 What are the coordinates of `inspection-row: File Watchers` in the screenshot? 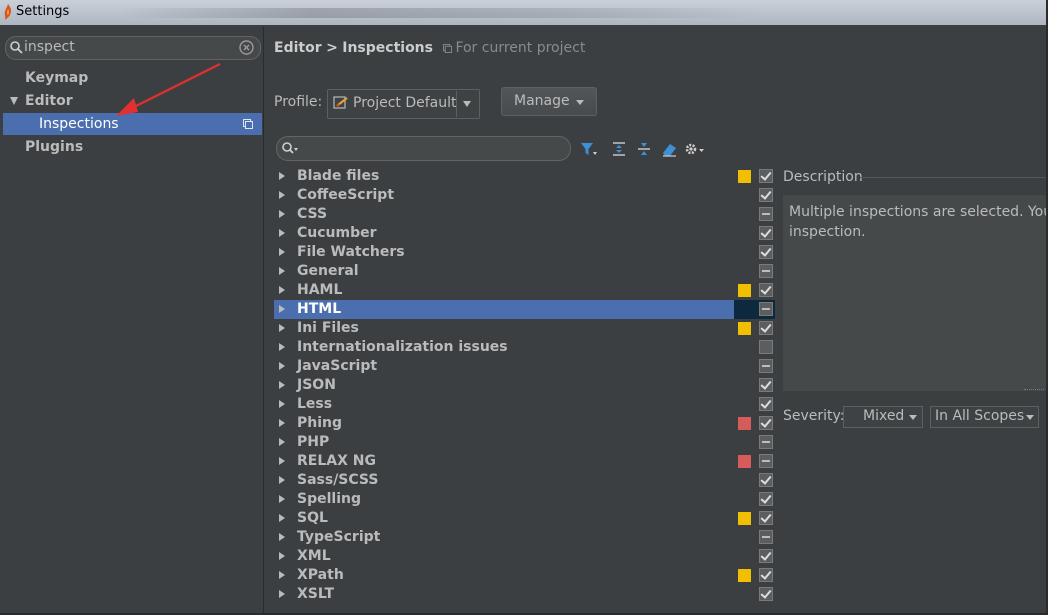 It's located at (524, 252).